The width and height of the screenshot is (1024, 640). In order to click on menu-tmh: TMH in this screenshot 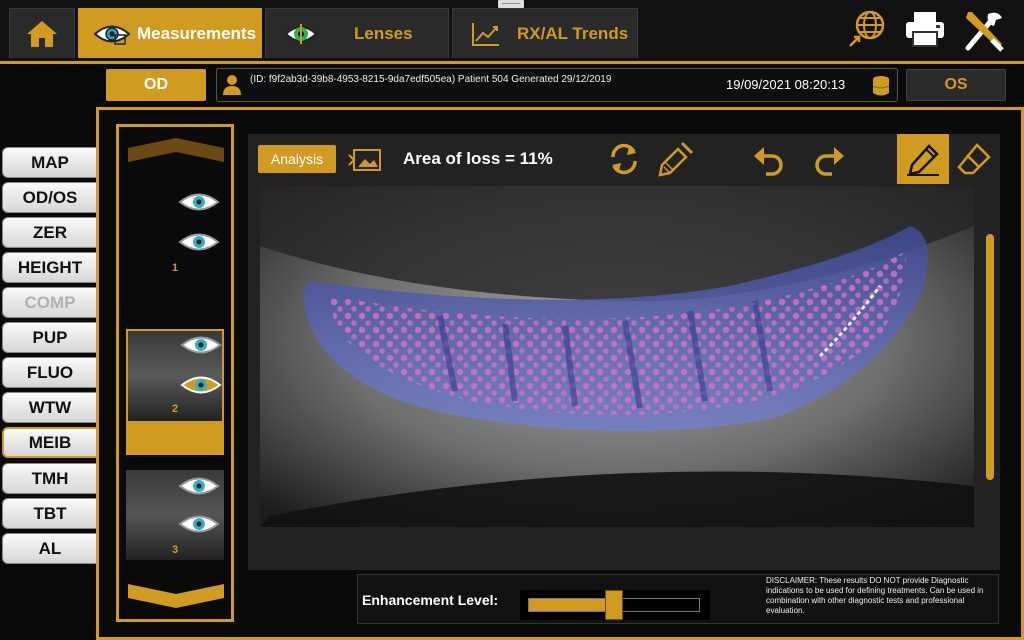, I will do `click(50, 478)`.